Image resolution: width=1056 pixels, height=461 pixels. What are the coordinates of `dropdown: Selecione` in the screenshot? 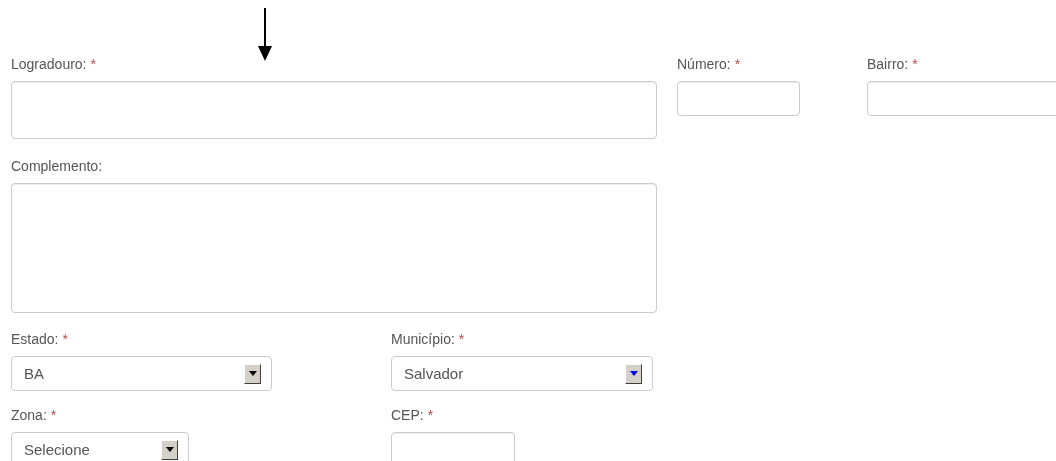 It's located at (100, 446).